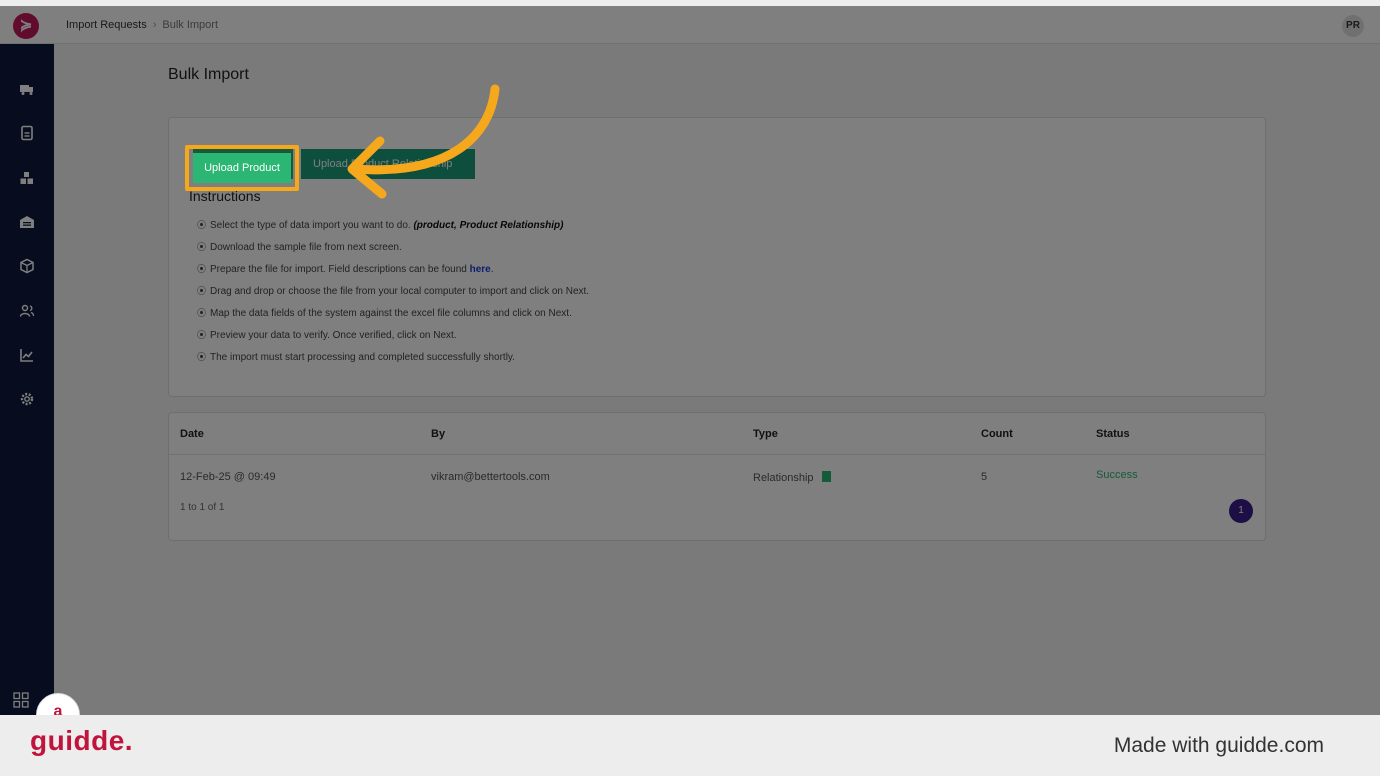 The height and width of the screenshot is (776, 1380). What do you see at coordinates (190, 25) in the screenshot?
I see `breadcrumb-bulk-import: Bulk Import` at bounding box center [190, 25].